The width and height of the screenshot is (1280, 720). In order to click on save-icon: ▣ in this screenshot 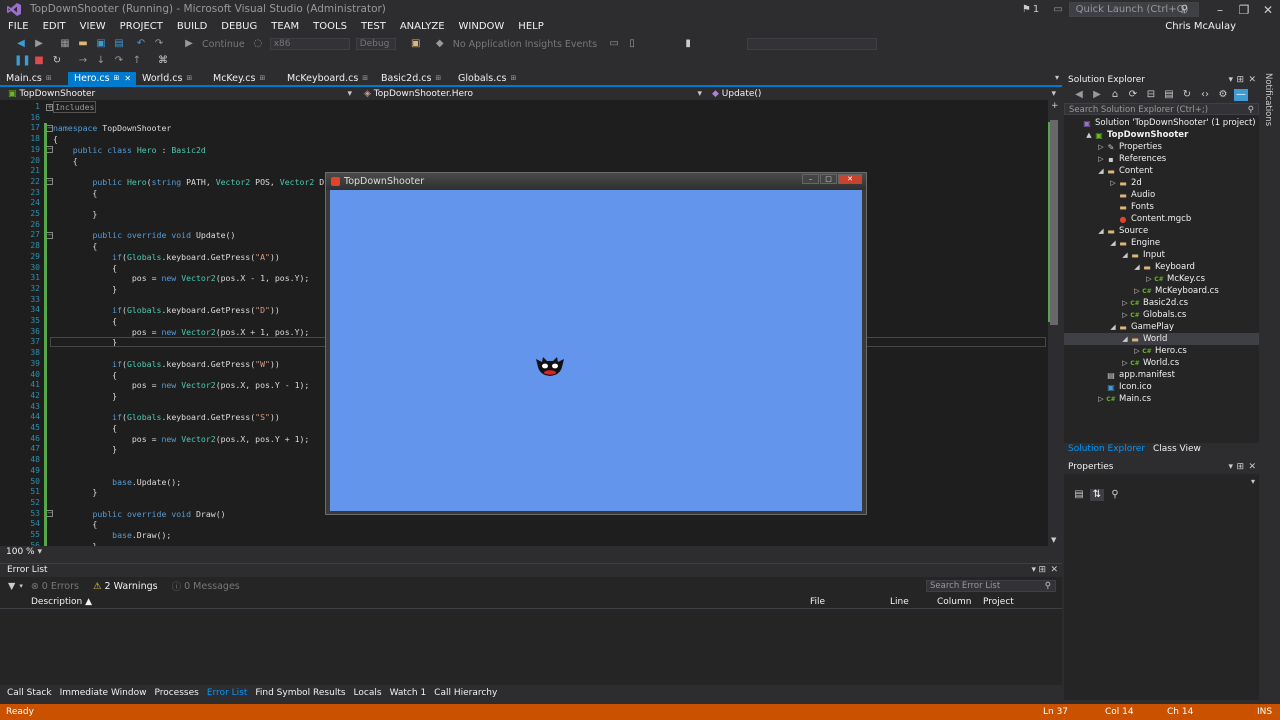, I will do `click(101, 44)`.